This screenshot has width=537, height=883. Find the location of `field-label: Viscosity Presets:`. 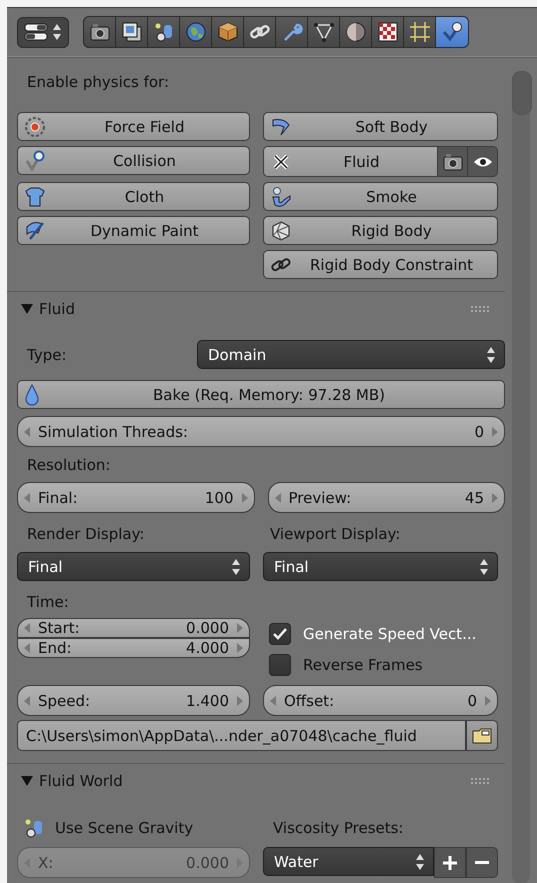

field-label: Viscosity Presets: is located at coordinates (338, 828).